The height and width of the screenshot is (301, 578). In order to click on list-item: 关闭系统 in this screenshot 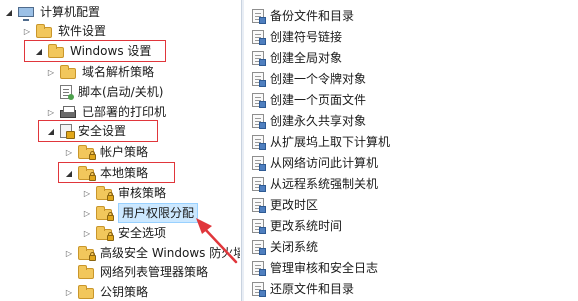, I will do `click(285, 247)`.